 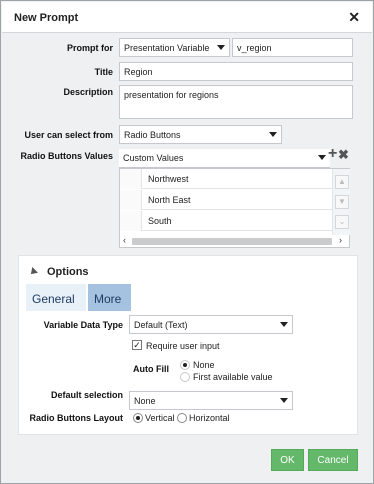 What do you see at coordinates (160, 418) in the screenshot?
I see `layout-vertical-label: Vertical` at bounding box center [160, 418].